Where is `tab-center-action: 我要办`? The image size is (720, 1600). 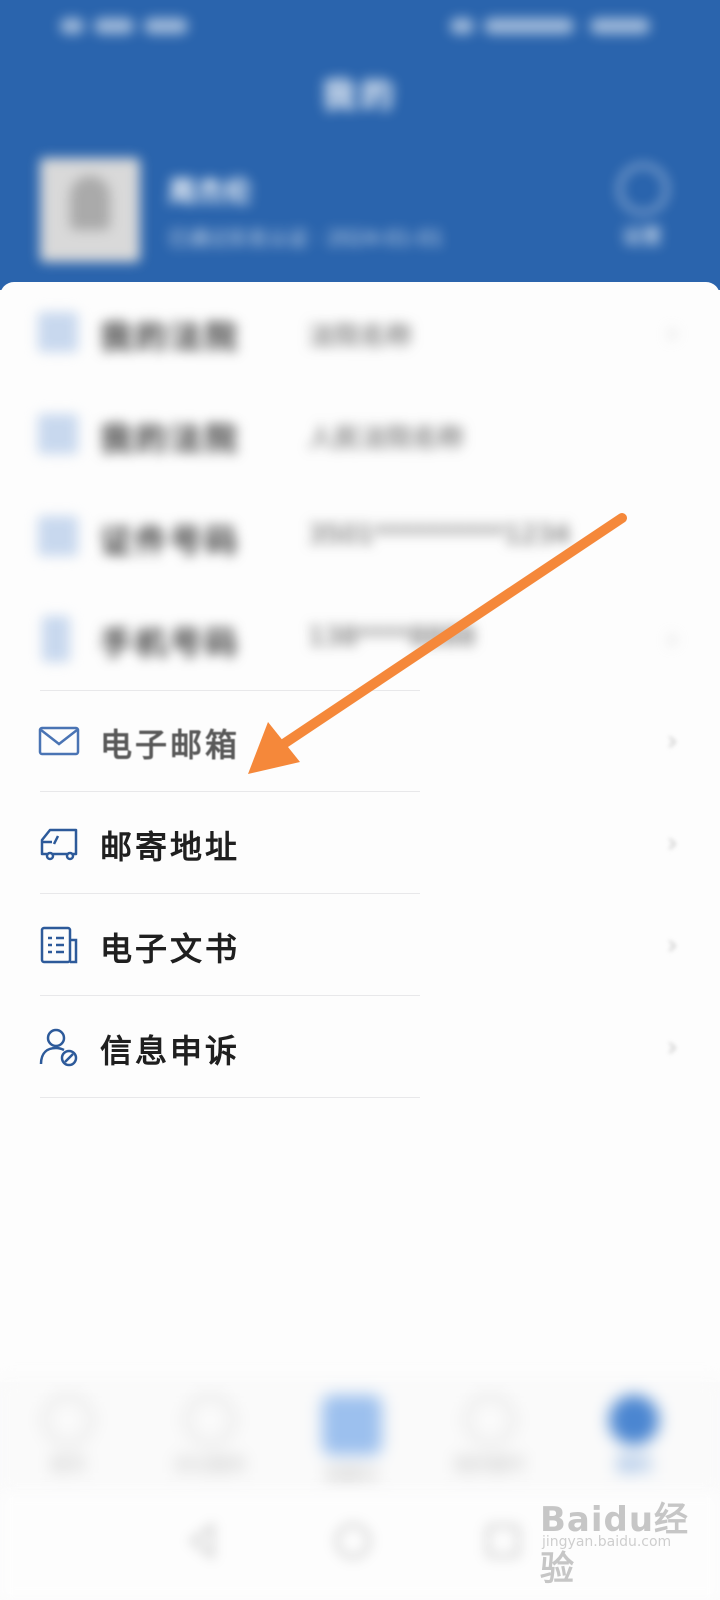
tab-center-action: 我要办 is located at coordinates (352, 1438).